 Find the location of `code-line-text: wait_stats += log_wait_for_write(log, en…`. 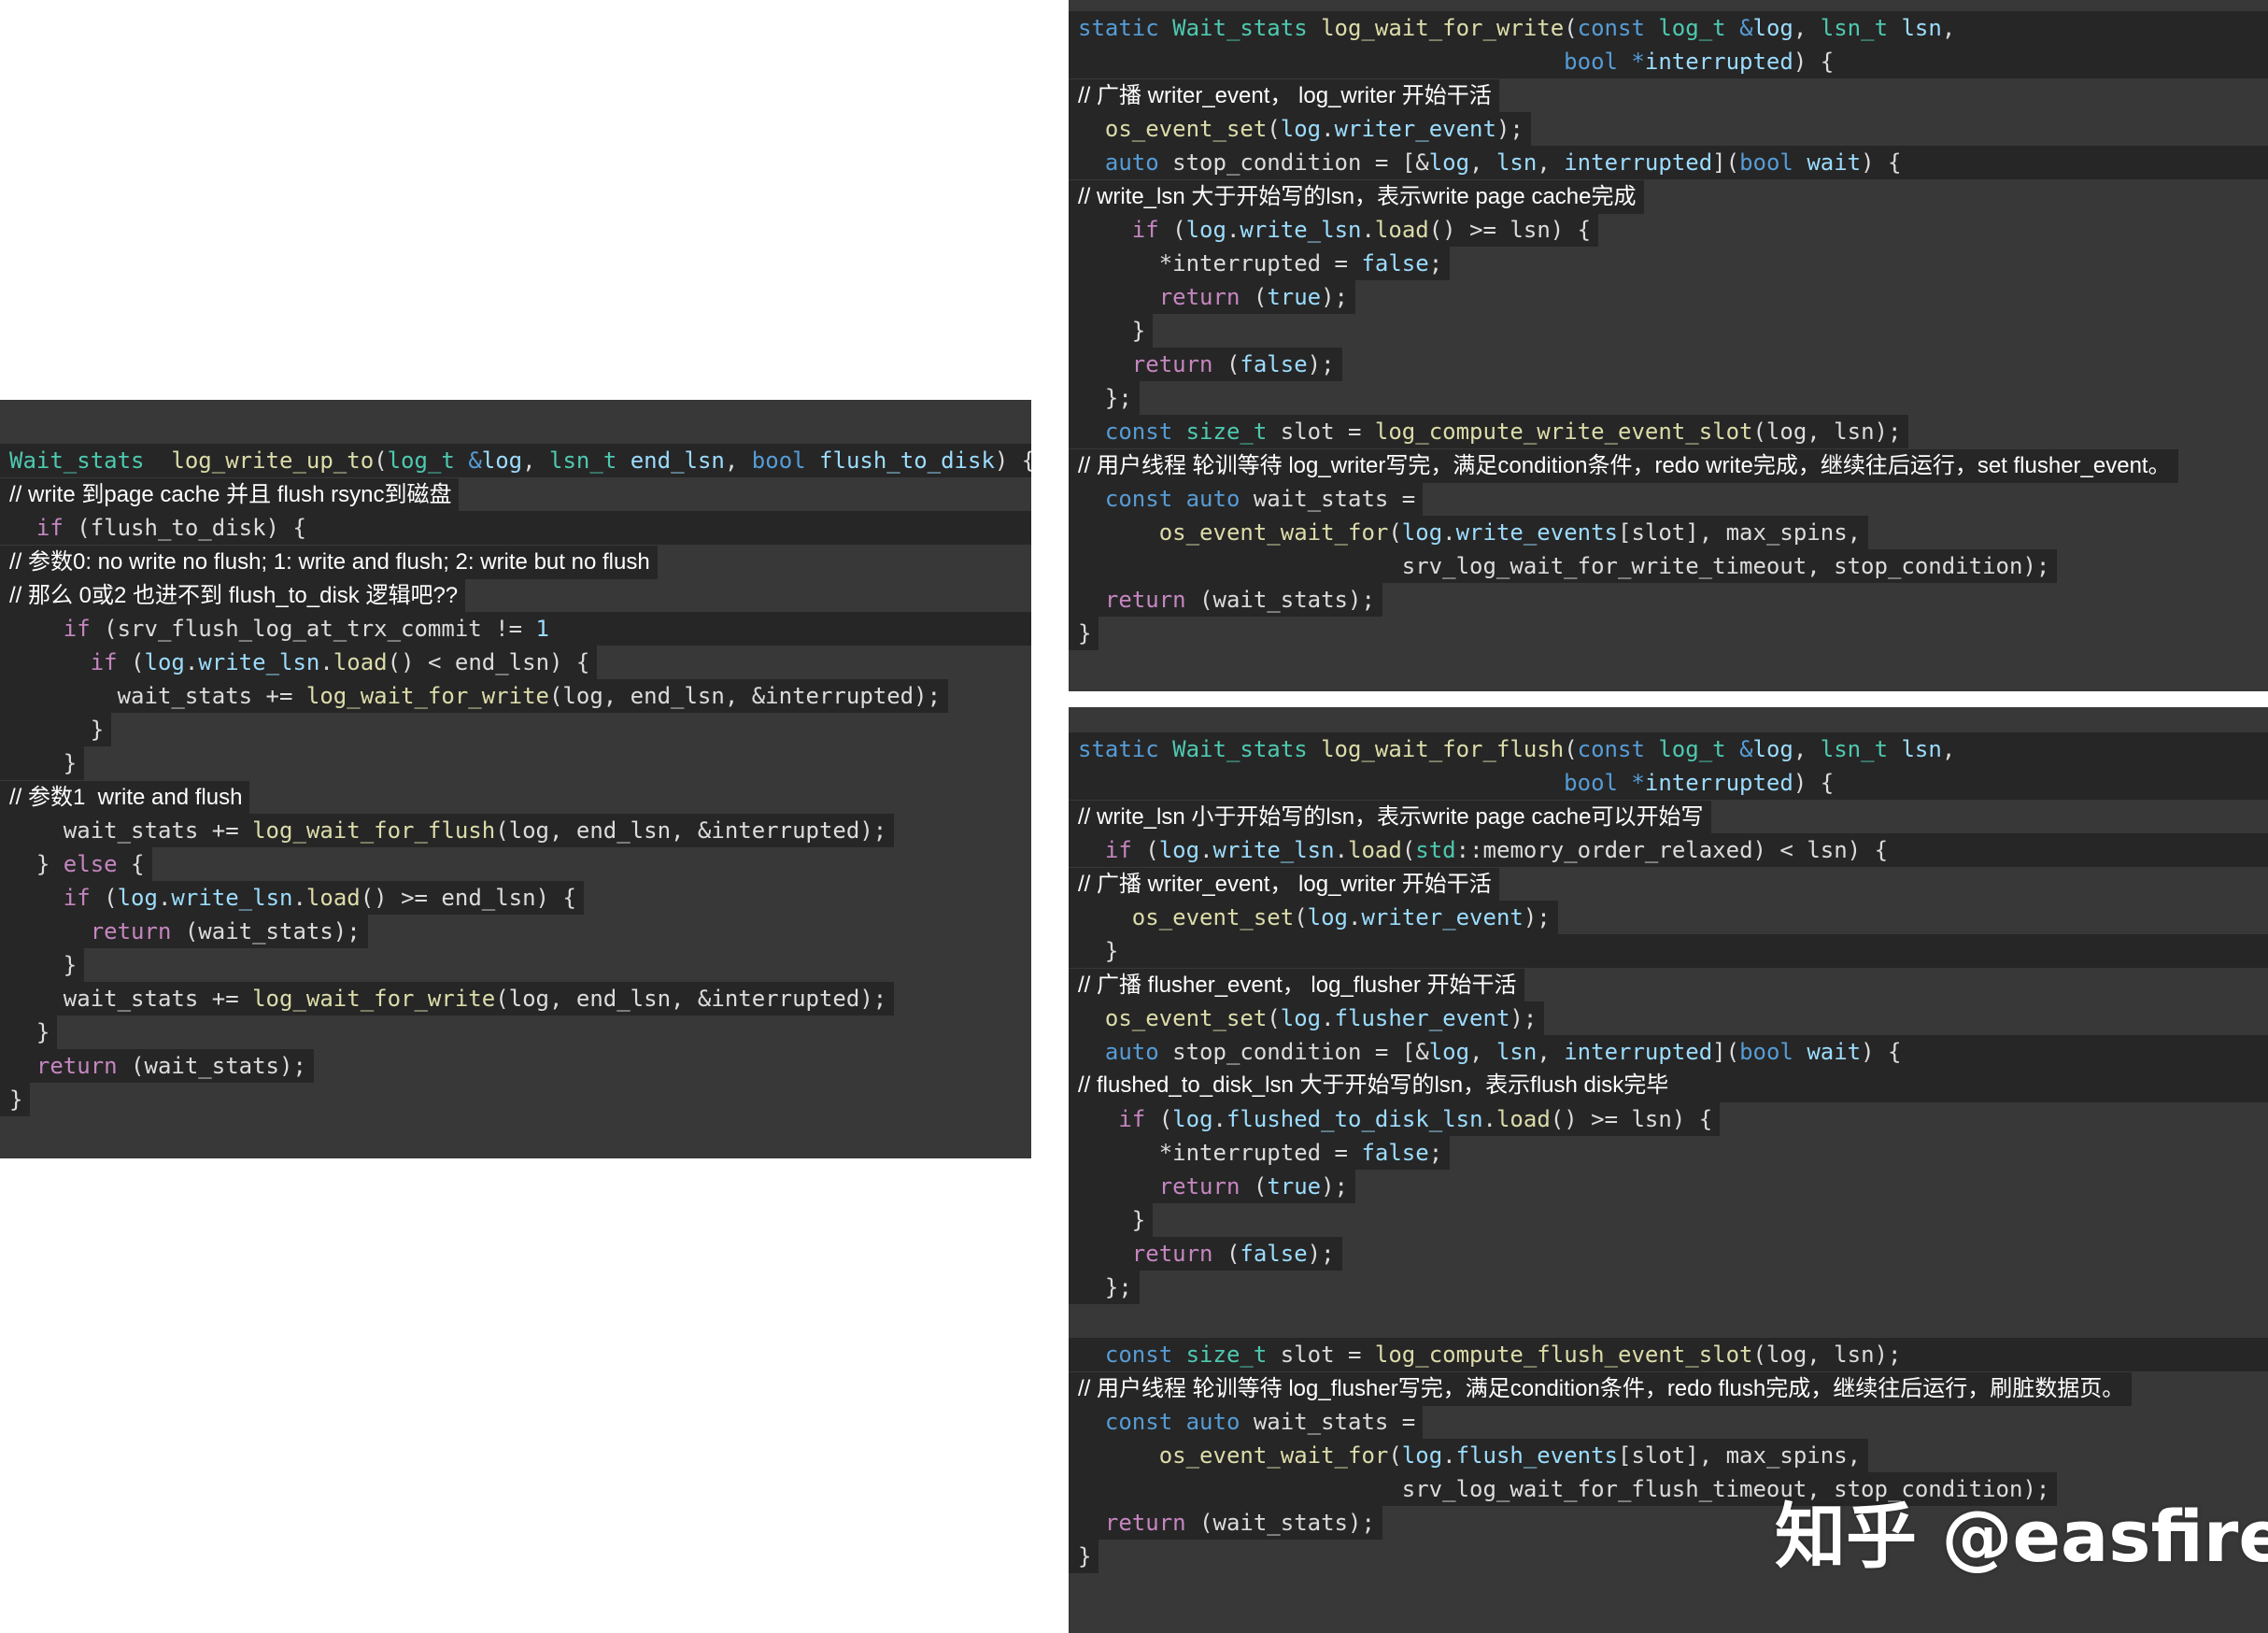

code-line-text: wait_stats += log_wait_for_write(log, en… is located at coordinates (474, 696).